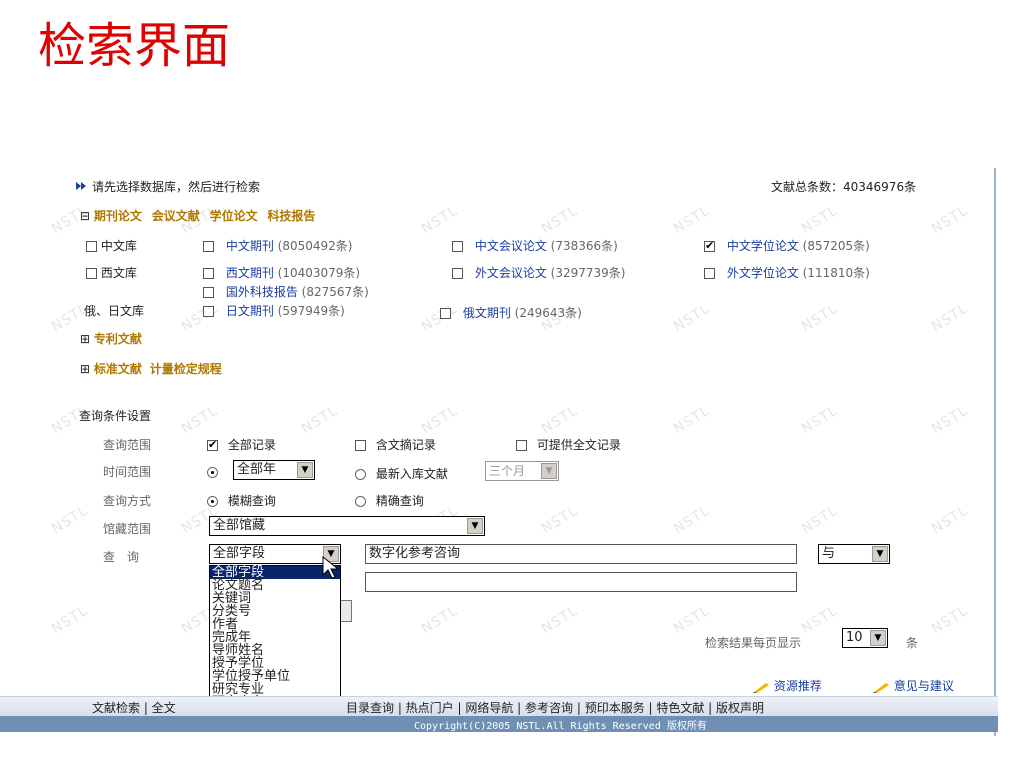  I want to click on per-page-value: 10, so click(854, 637).